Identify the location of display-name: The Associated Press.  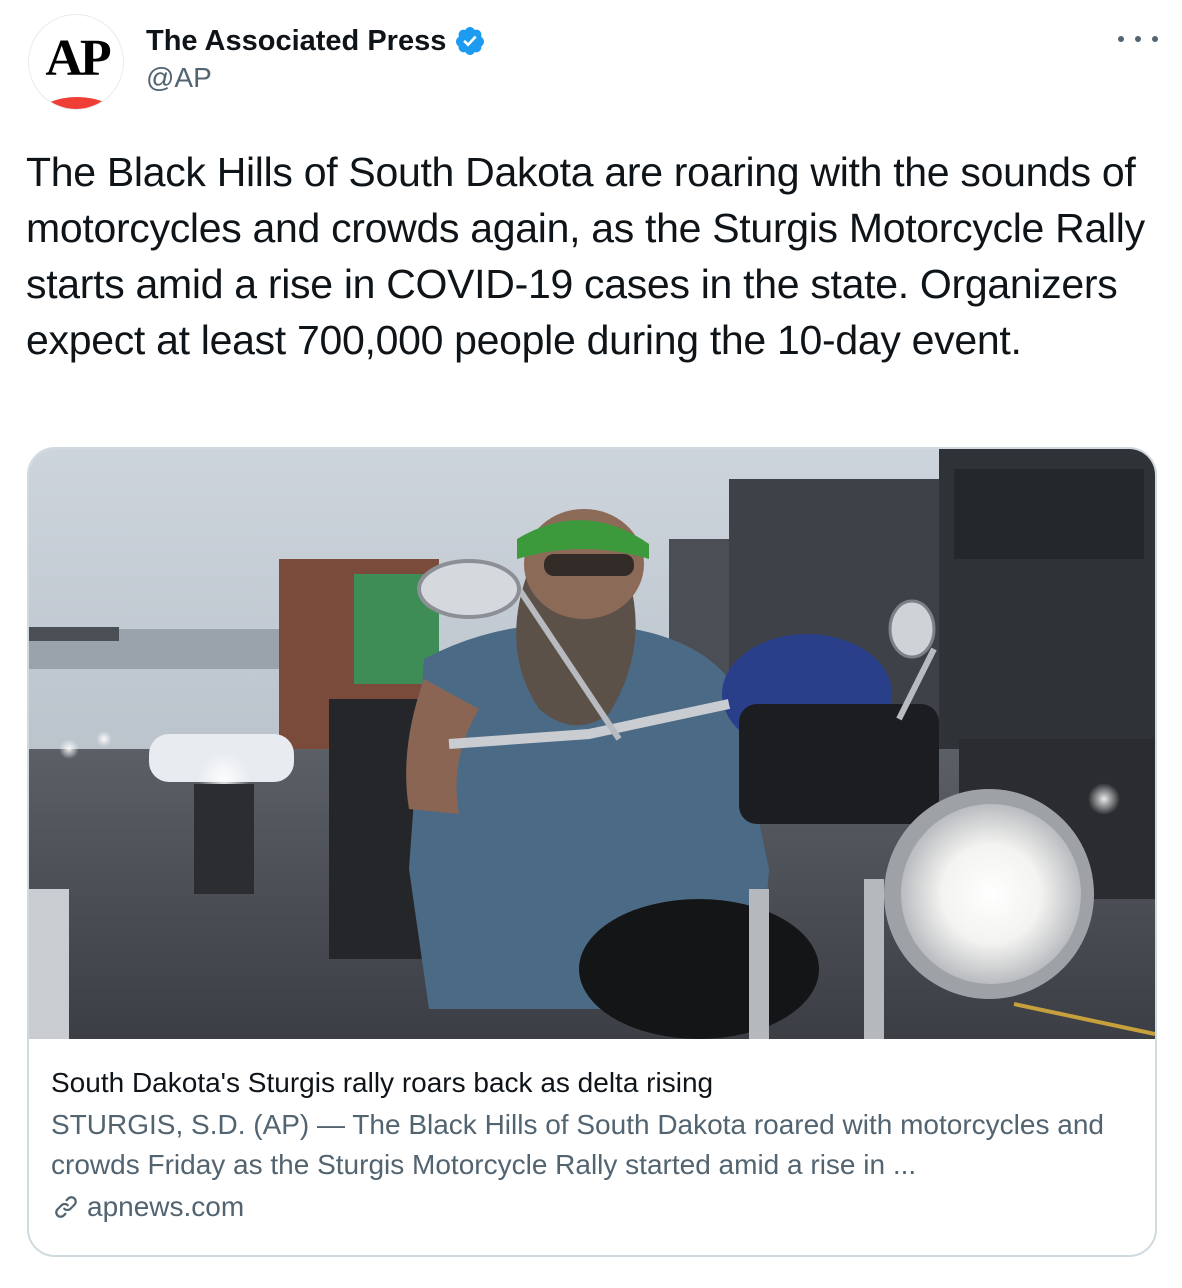
(296, 41).